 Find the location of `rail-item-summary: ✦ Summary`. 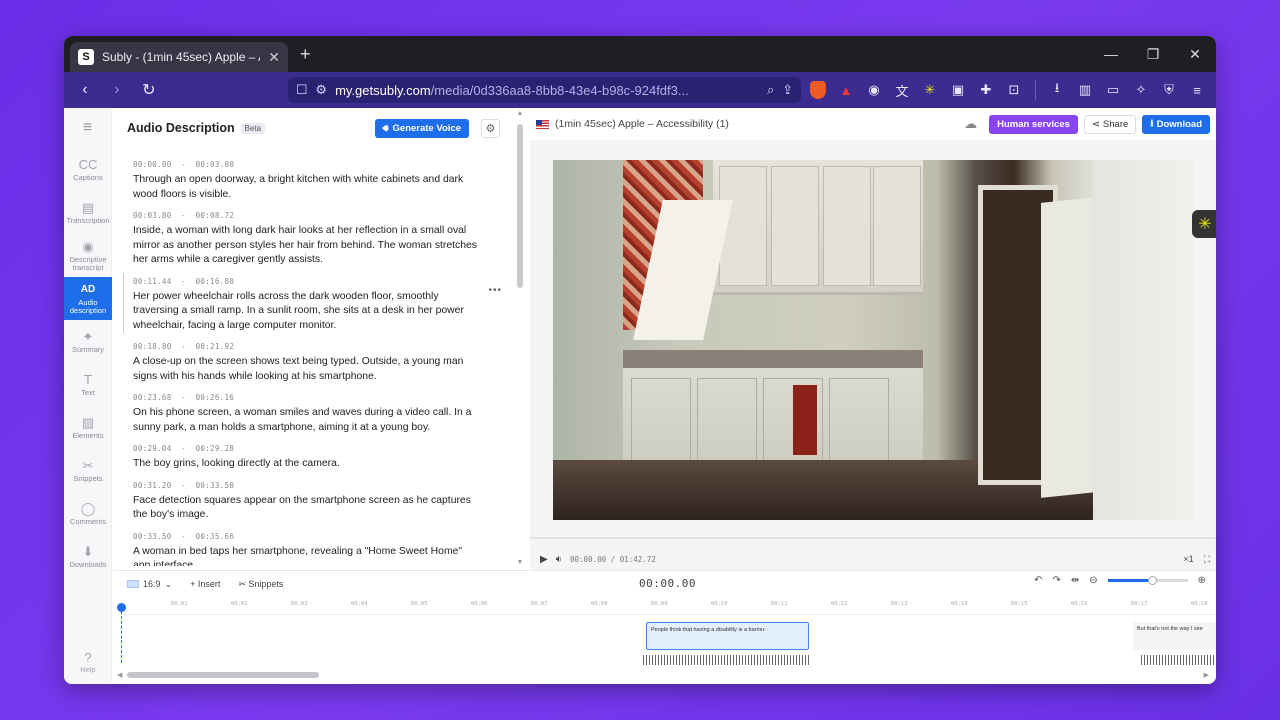

rail-item-summary: ✦ Summary is located at coordinates (88, 341).